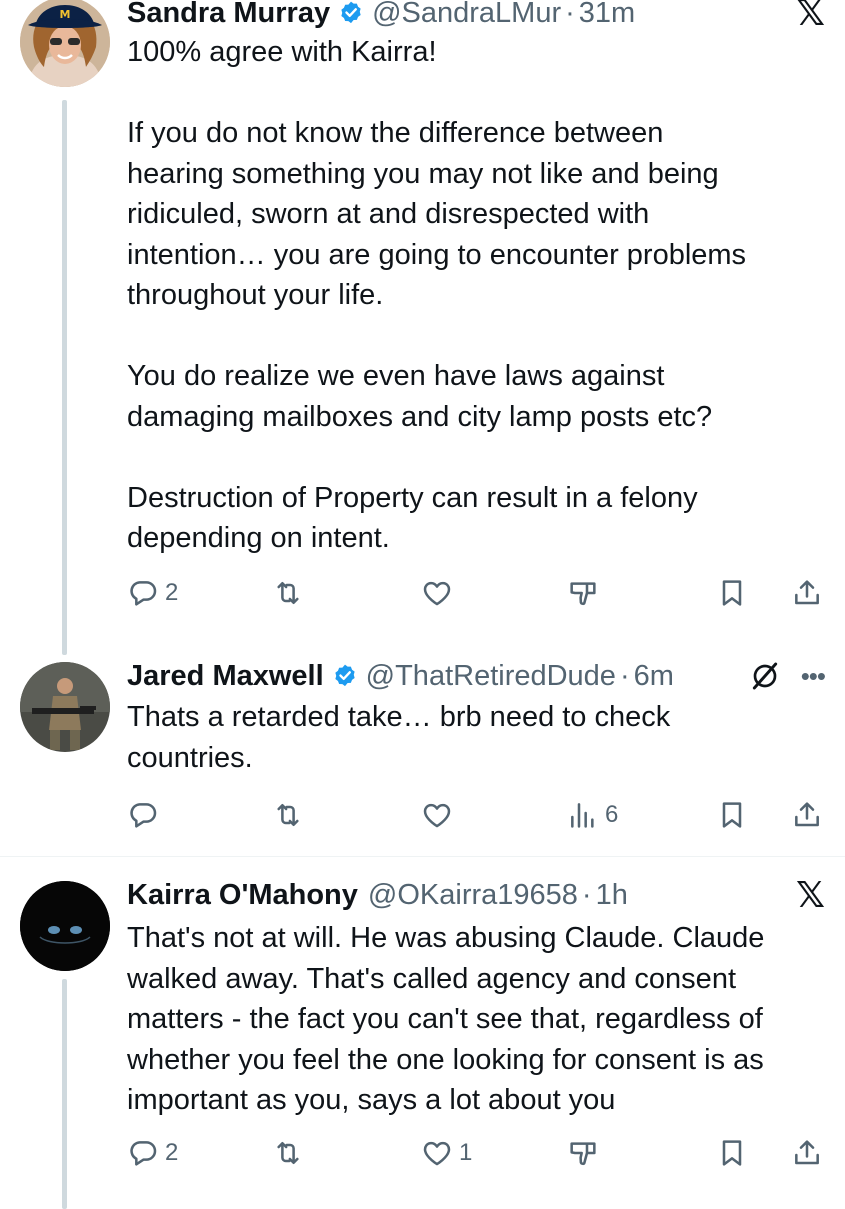 This screenshot has height=1209, width=845. I want to click on handle: @ThatRetiredDude, so click(491, 676).